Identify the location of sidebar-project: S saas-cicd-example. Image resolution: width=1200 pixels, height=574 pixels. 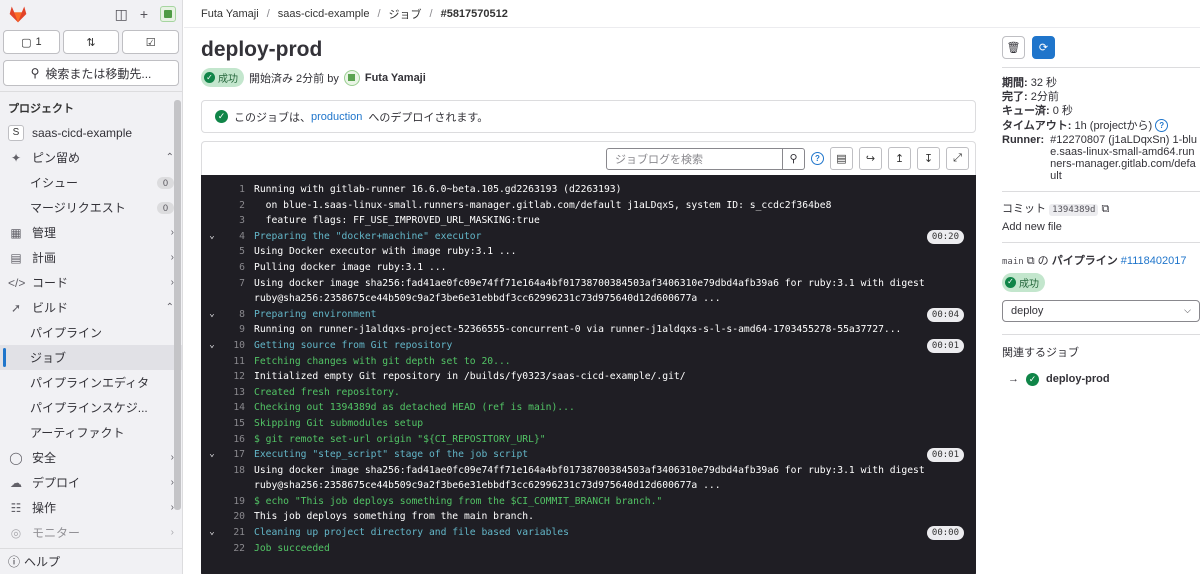
(91, 132).